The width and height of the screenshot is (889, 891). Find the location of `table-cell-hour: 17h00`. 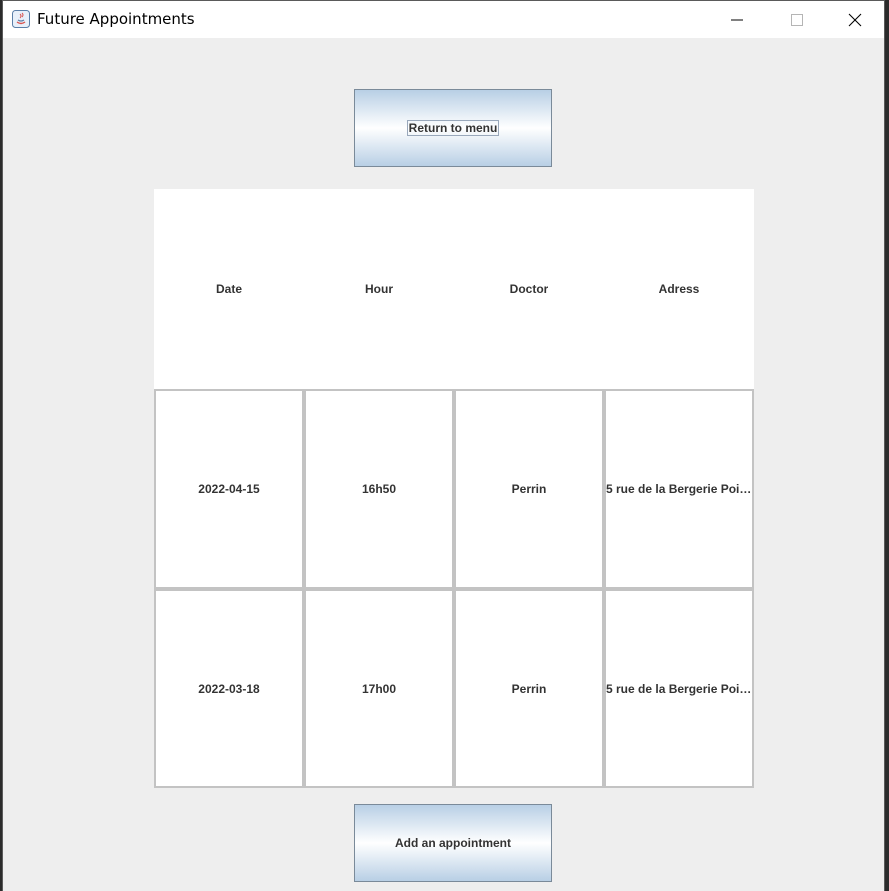

table-cell-hour: 17h00 is located at coordinates (379, 688).